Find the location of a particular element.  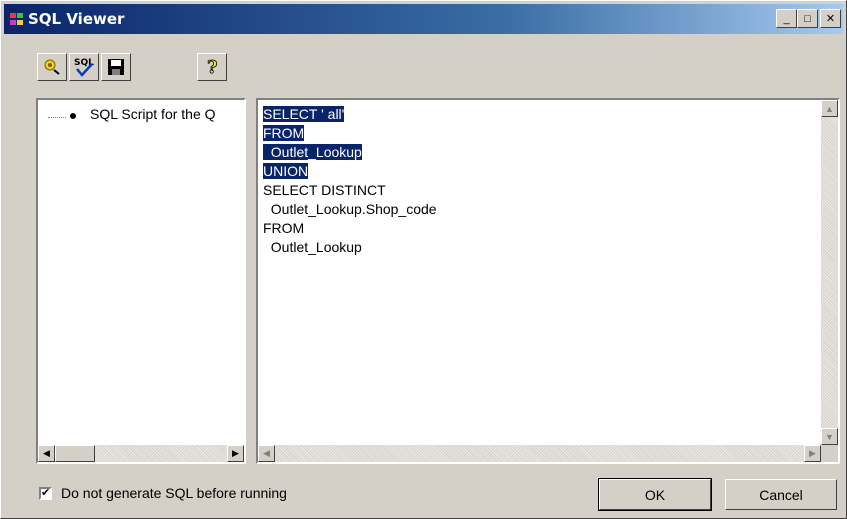

tree-connector is located at coordinates (57, 117).